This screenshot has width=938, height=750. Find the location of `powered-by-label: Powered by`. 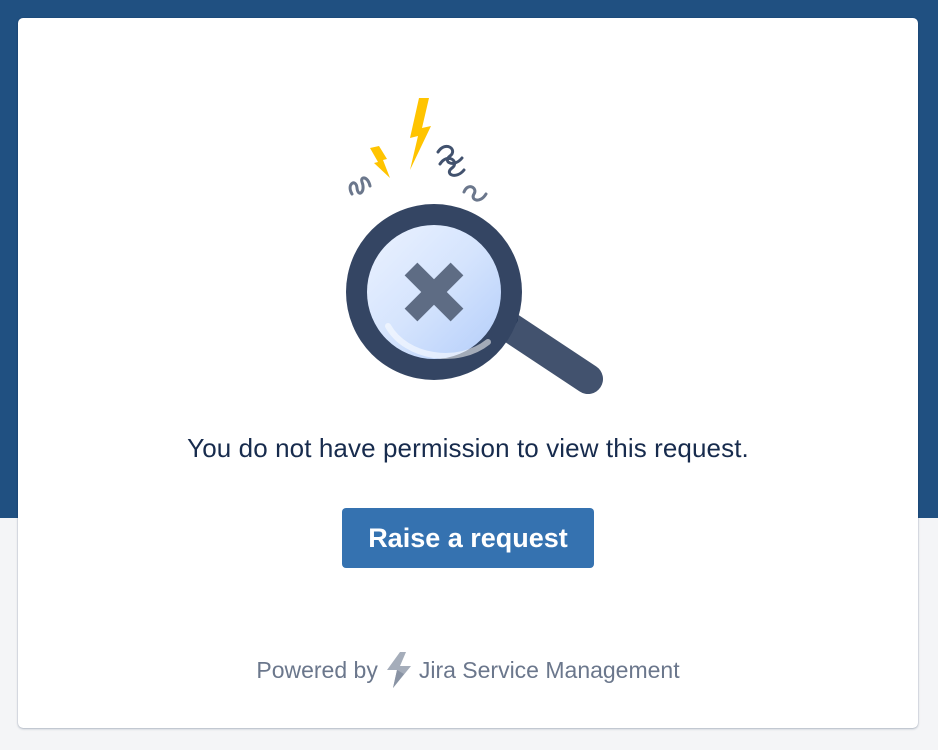

powered-by-label: Powered by is located at coordinates (317, 670).